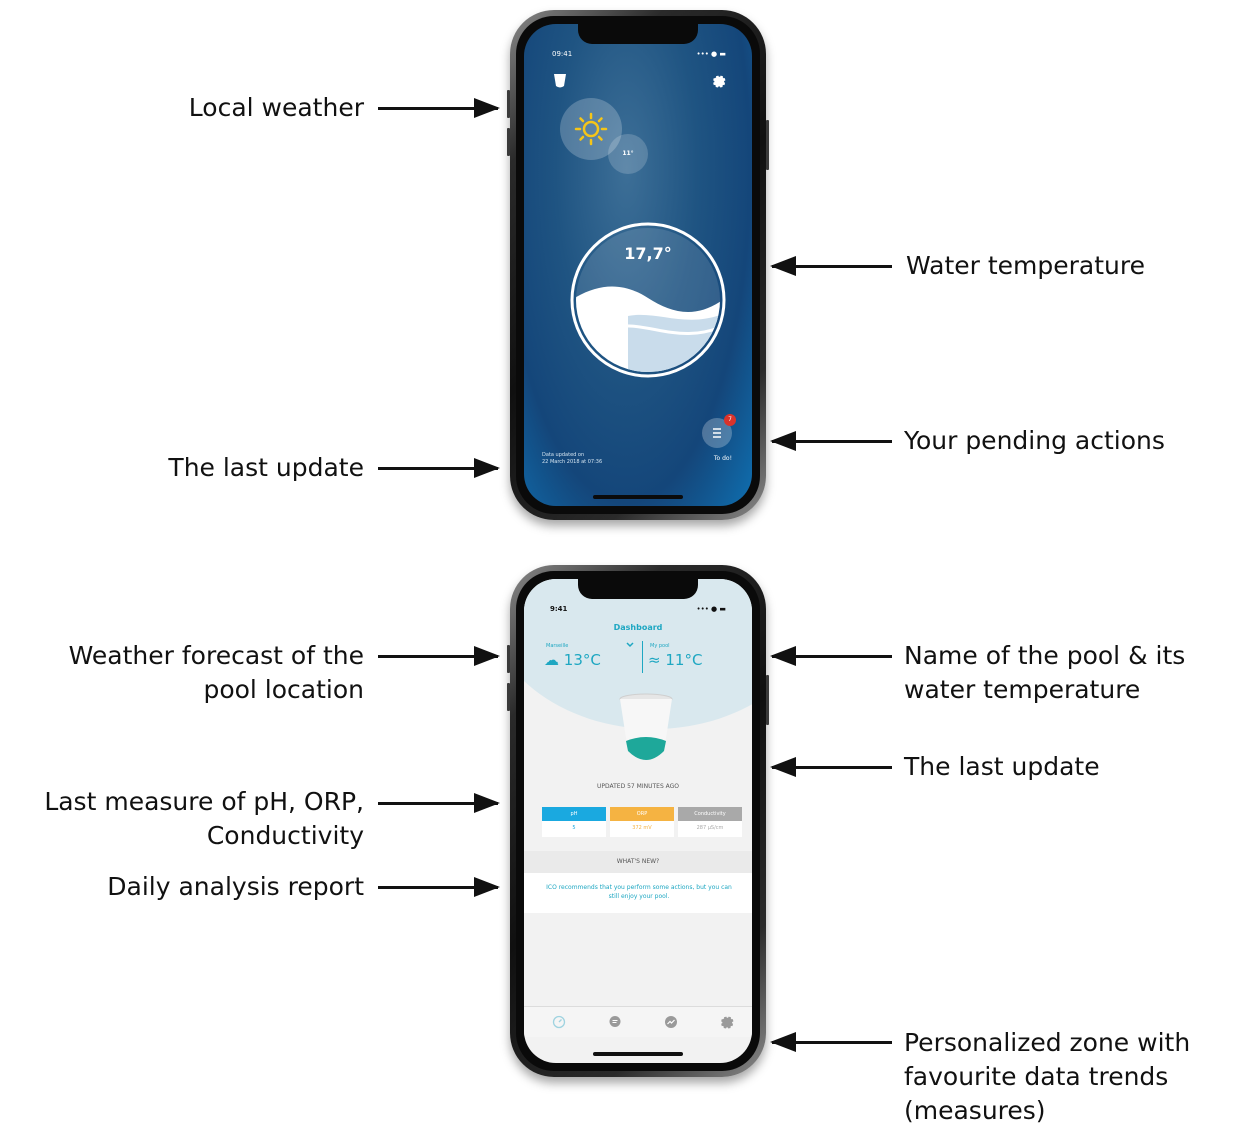  Describe the element at coordinates (559, 609) in the screenshot. I see `status-time: 9:41` at that location.